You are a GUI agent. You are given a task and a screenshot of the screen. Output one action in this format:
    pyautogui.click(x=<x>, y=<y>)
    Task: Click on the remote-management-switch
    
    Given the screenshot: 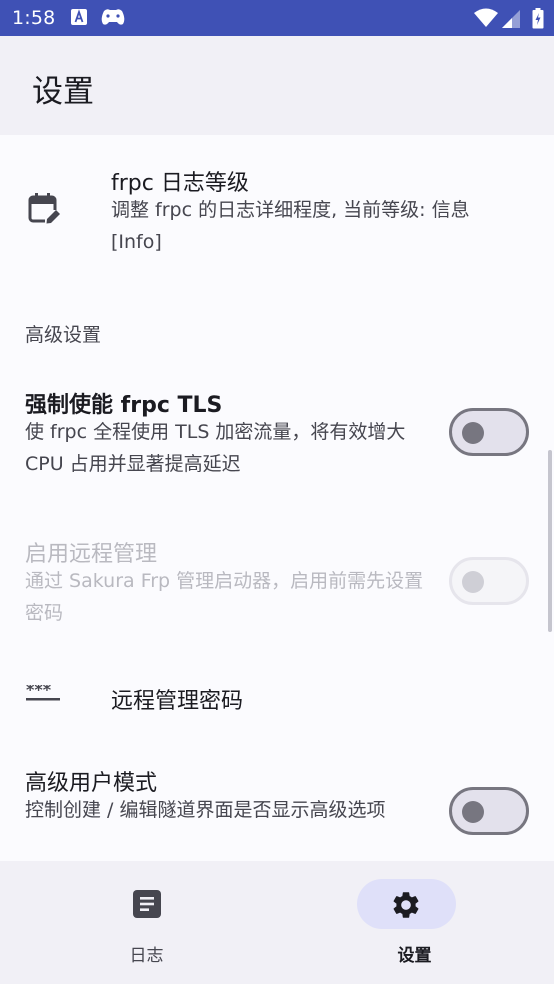 What is the action you would take?
    pyautogui.click(x=489, y=581)
    